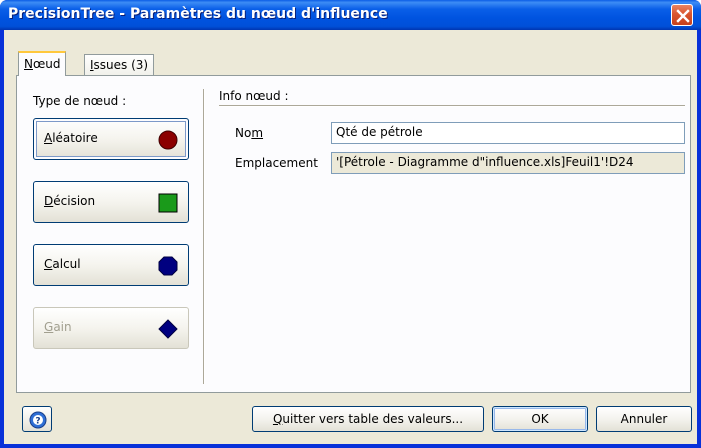 This screenshot has width=701, height=448. I want to click on location-field-label: Emplacement, so click(276, 163).